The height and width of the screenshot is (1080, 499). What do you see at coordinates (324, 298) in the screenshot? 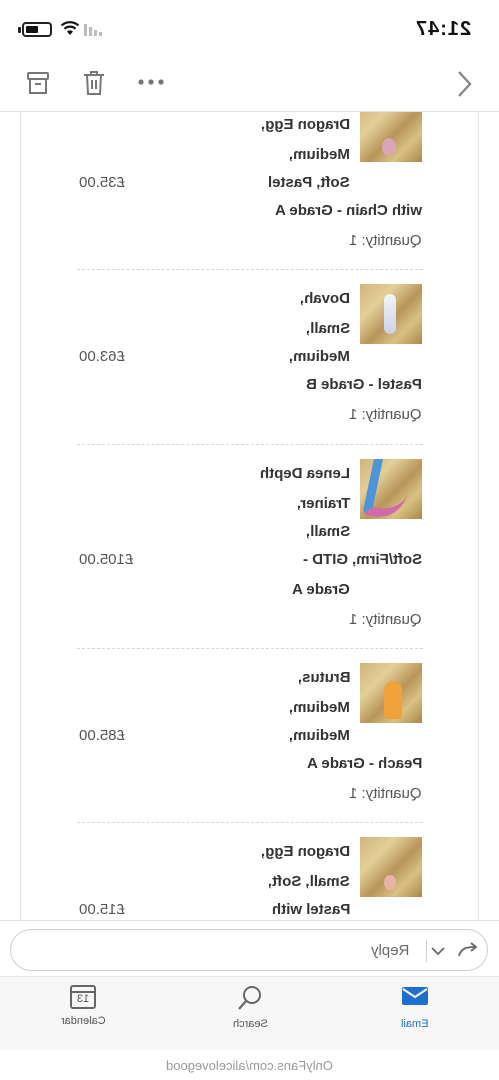
I see `product-name-line: Dovah,` at bounding box center [324, 298].